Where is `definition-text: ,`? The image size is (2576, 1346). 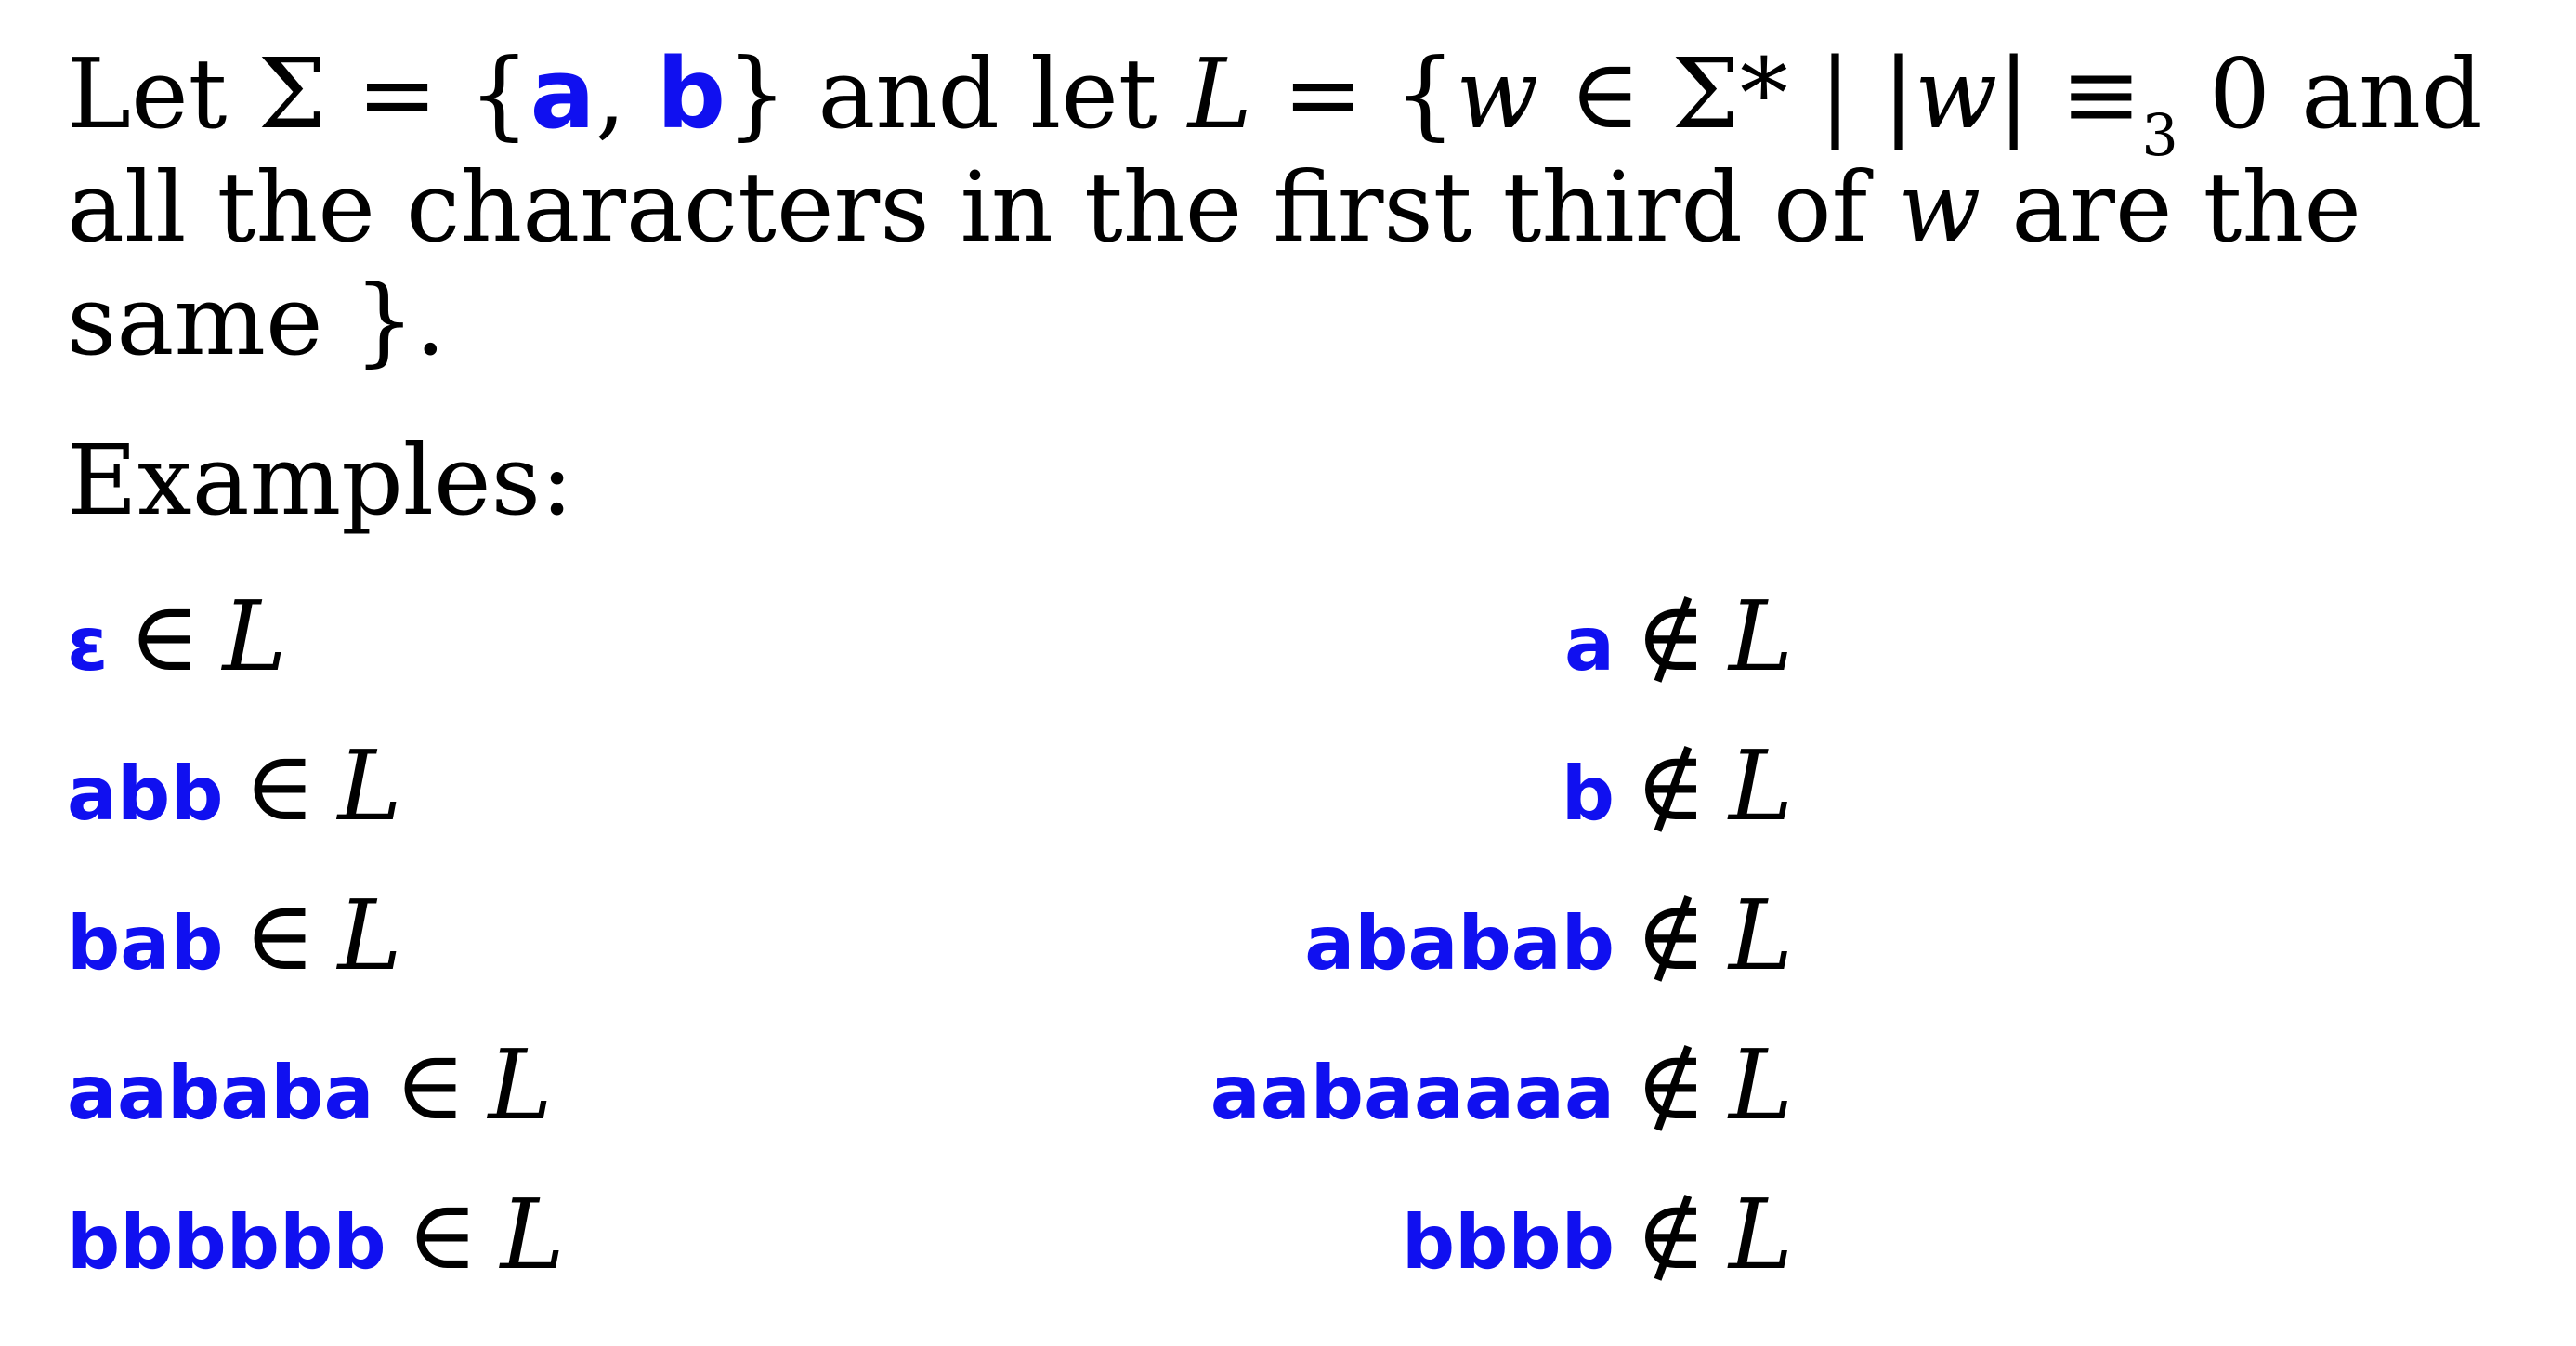 definition-text: , is located at coordinates (626, 93).